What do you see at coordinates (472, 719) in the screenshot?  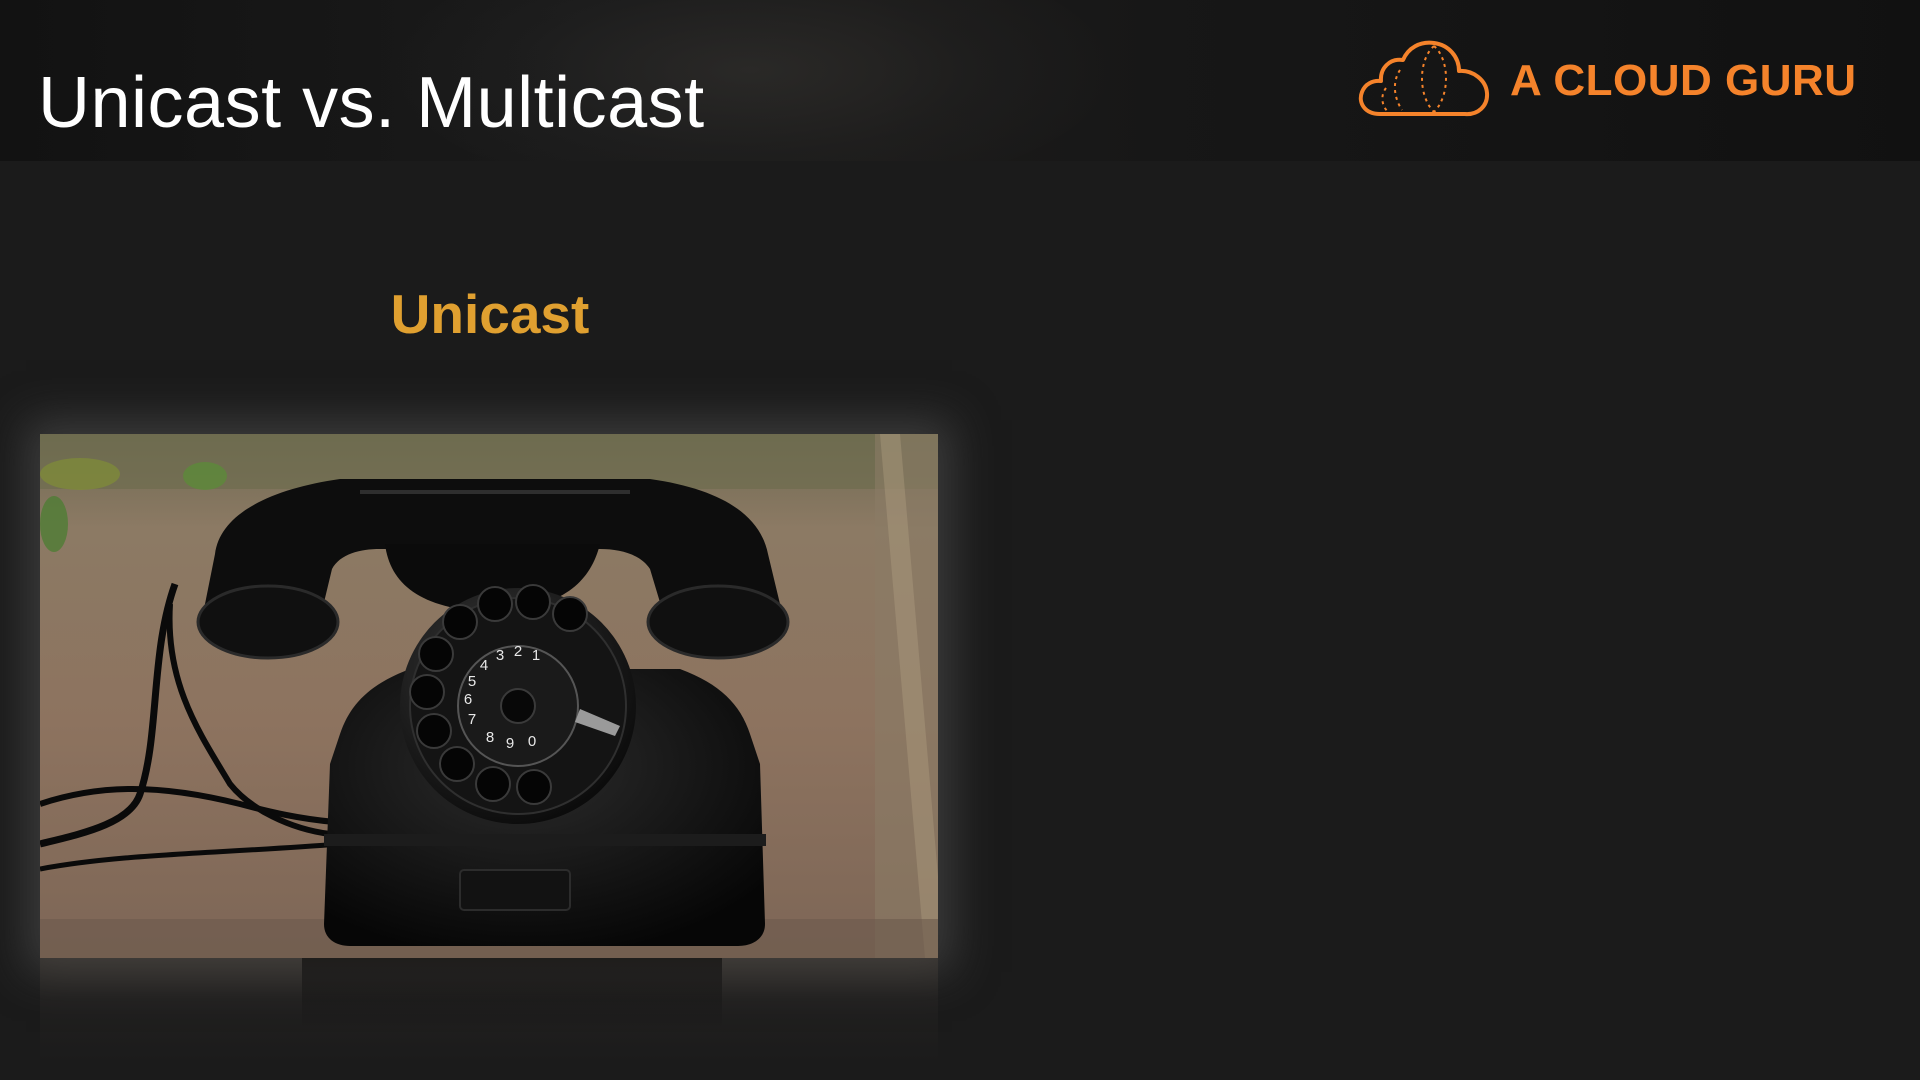 I see `dial-digit: 7` at bounding box center [472, 719].